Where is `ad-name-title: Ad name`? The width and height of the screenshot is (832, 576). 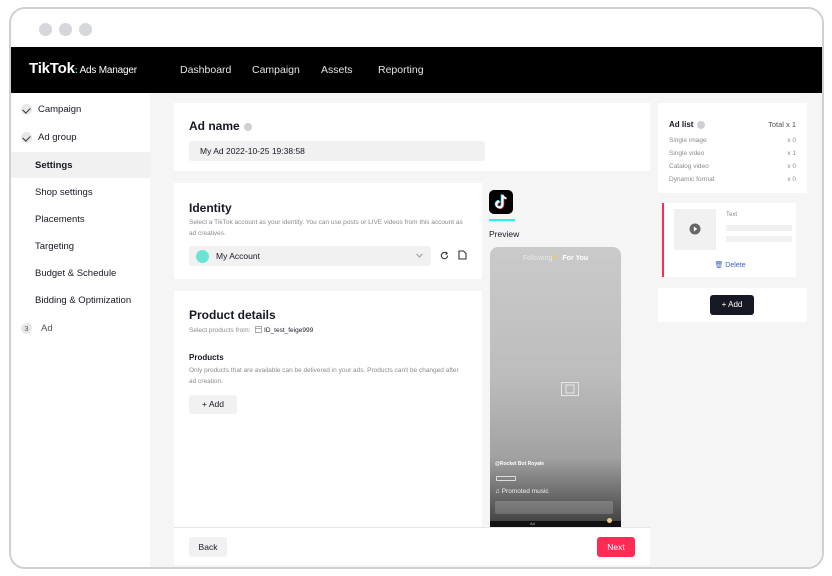 ad-name-title: Ad name is located at coordinates (220, 126).